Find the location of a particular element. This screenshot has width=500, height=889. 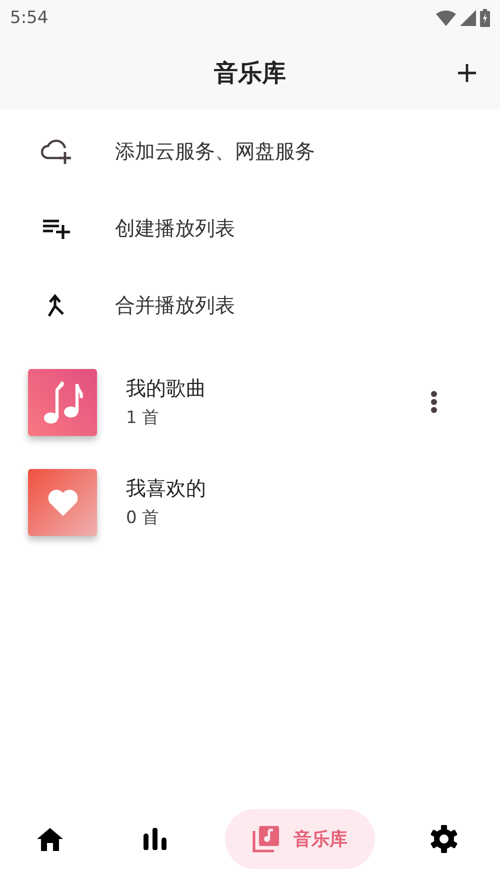

signal-icon is located at coordinates (468, 18).